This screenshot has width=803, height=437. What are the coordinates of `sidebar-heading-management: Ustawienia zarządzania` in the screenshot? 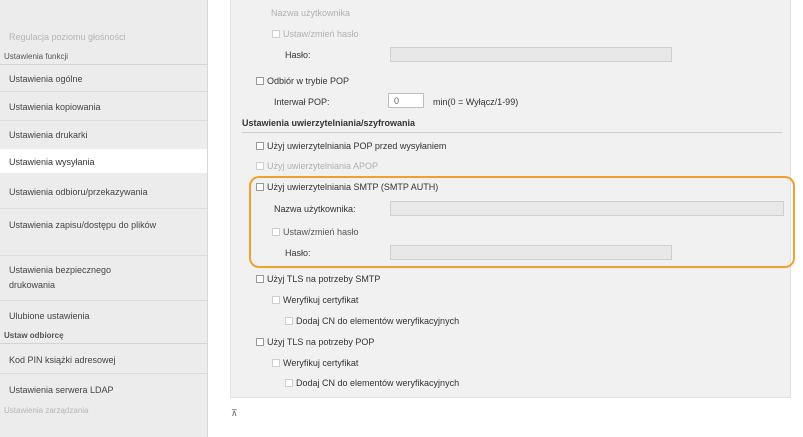 It's located at (46, 410).